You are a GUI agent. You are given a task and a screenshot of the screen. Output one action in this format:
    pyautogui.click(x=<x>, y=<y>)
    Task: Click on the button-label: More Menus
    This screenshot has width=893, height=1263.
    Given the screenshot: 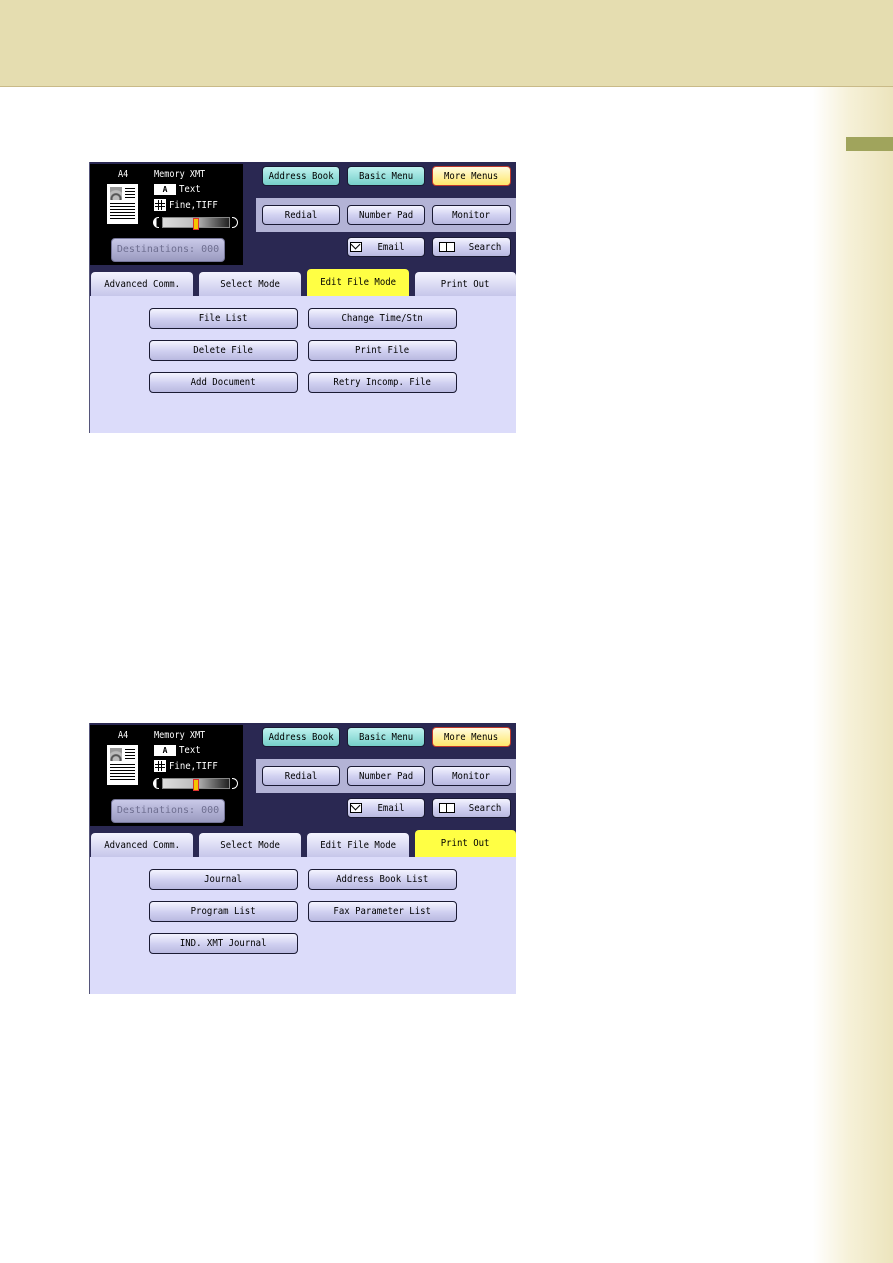 What is the action you would take?
    pyautogui.click(x=471, y=737)
    